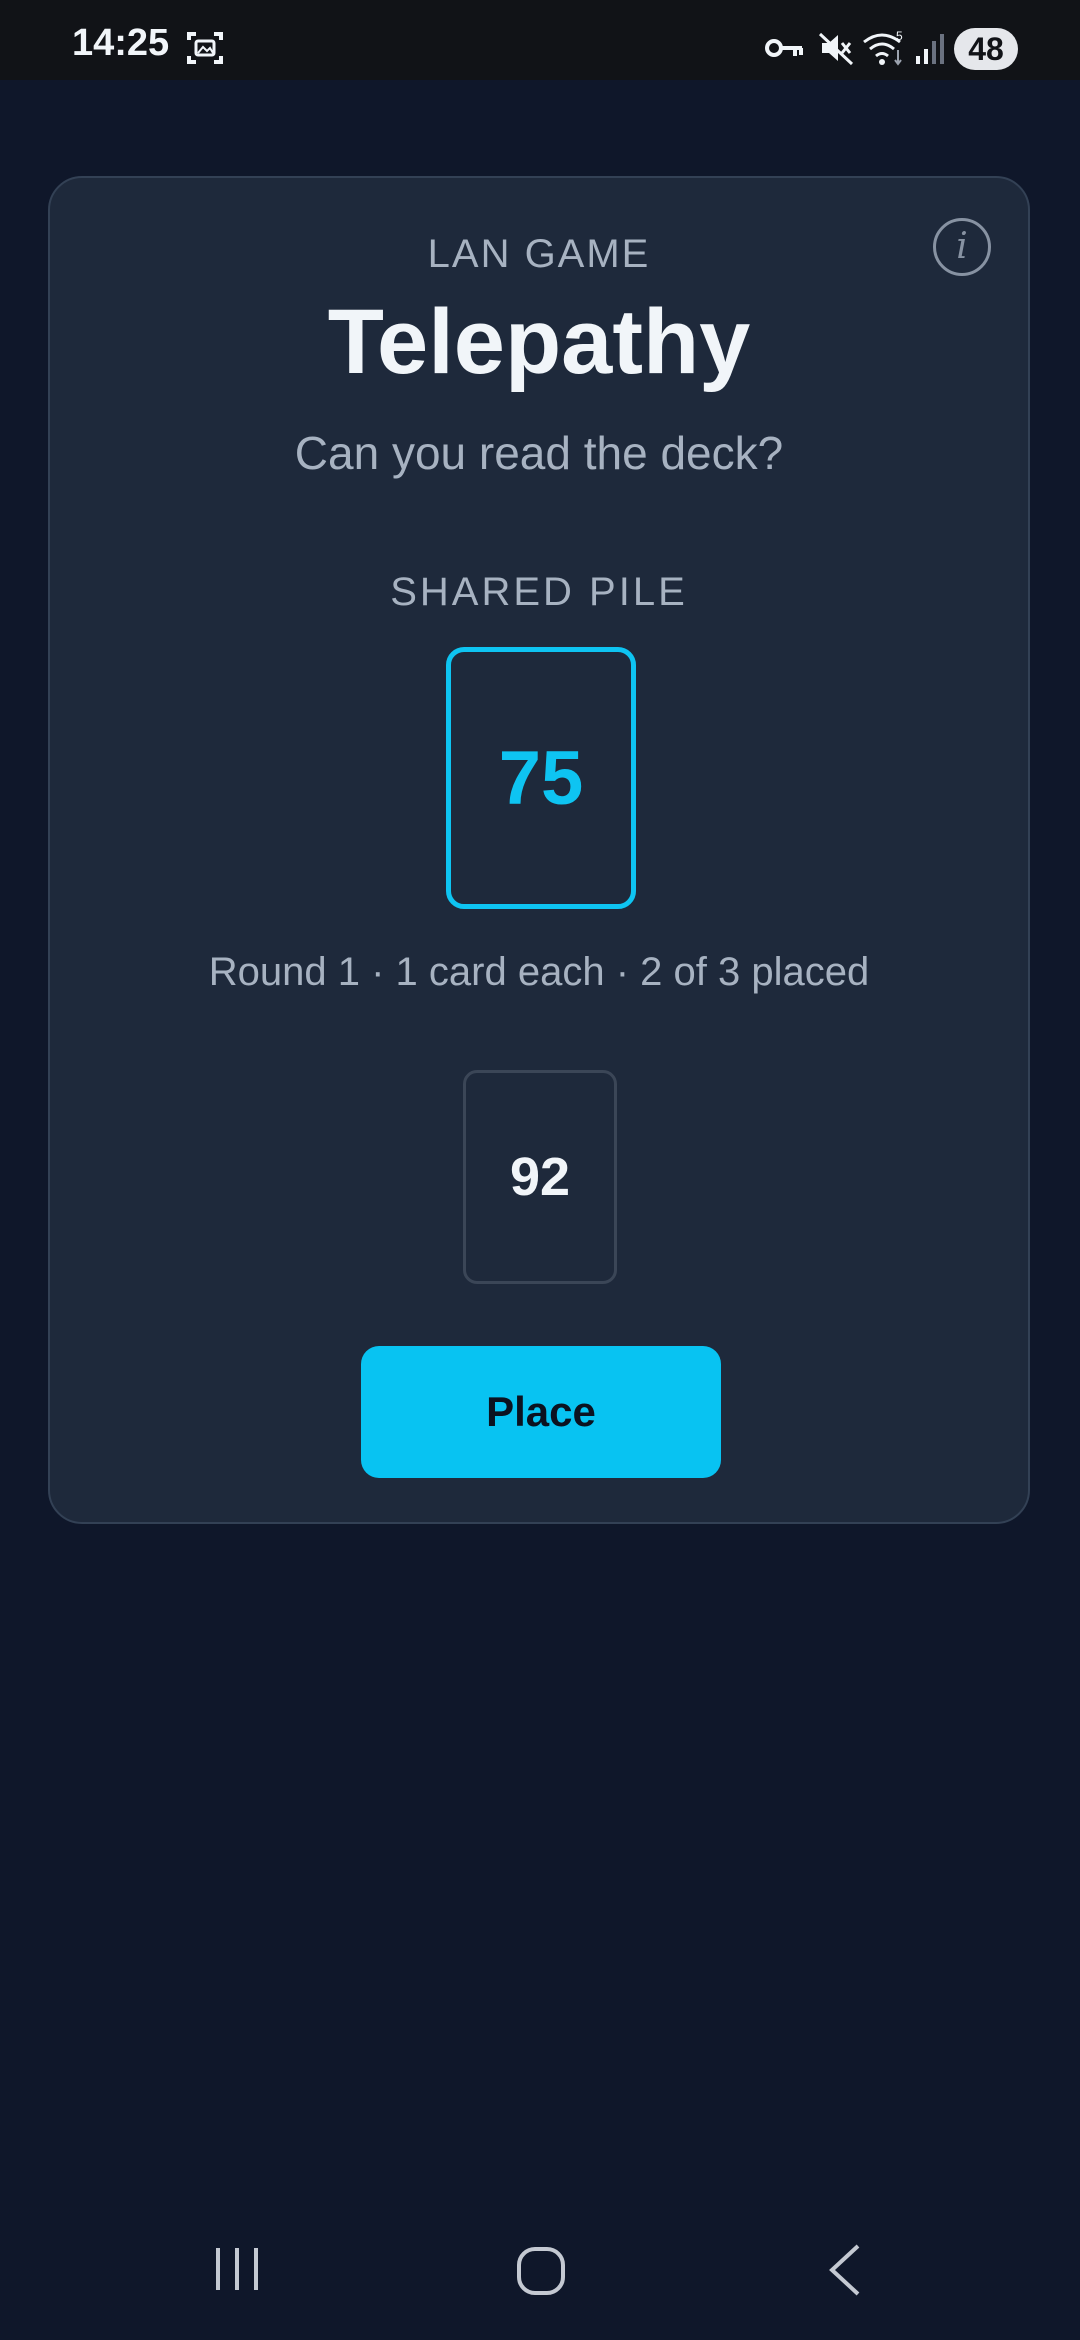  I want to click on home-icon, so click(541, 2273).